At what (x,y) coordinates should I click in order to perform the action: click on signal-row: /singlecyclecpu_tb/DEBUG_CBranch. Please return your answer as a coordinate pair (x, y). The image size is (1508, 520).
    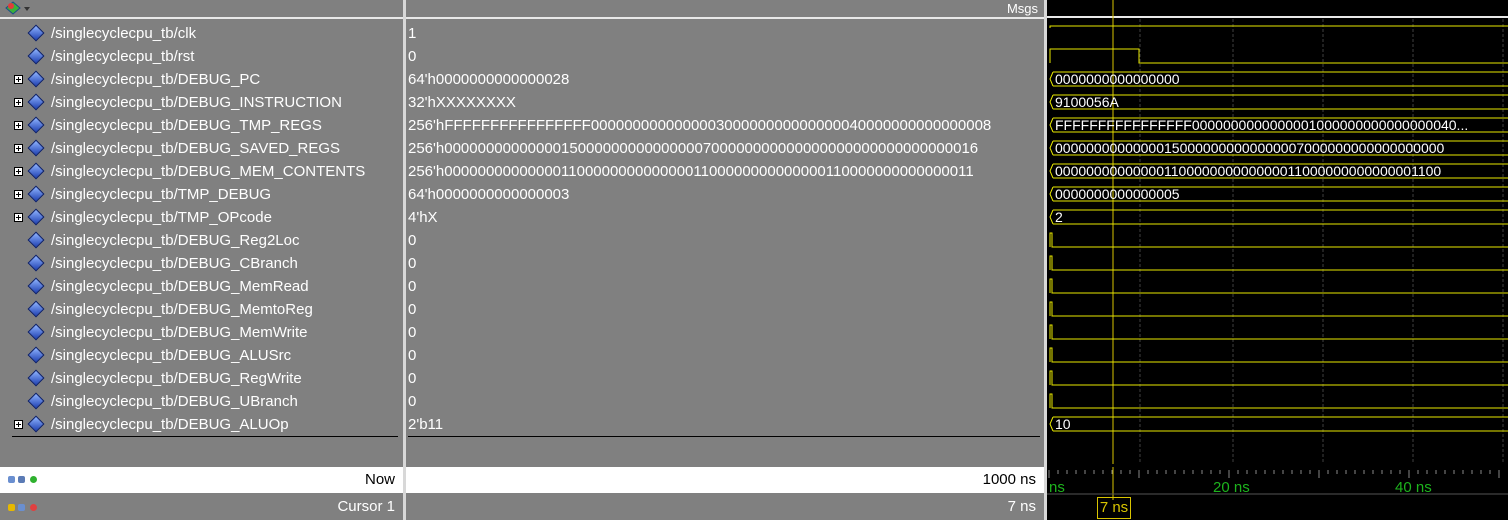
    Looking at the image, I should click on (201, 263).